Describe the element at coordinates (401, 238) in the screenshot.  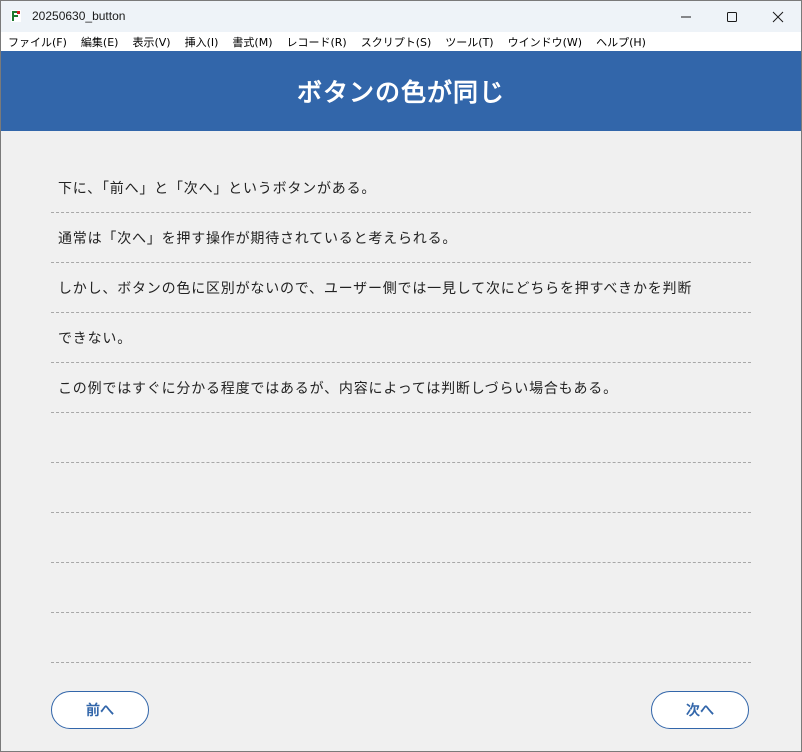
I see `text-line: 通常は「次へ」を押す操作が期待されていると考えられる。` at that location.